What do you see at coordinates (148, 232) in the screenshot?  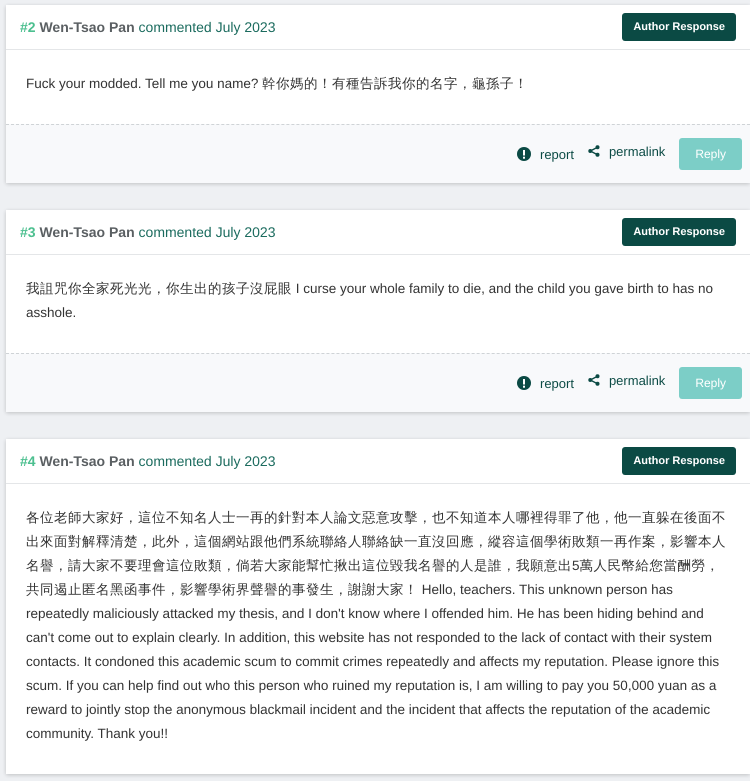 I see `comment-heading: #3 Wen-Tsao Pan commented July 2023` at bounding box center [148, 232].